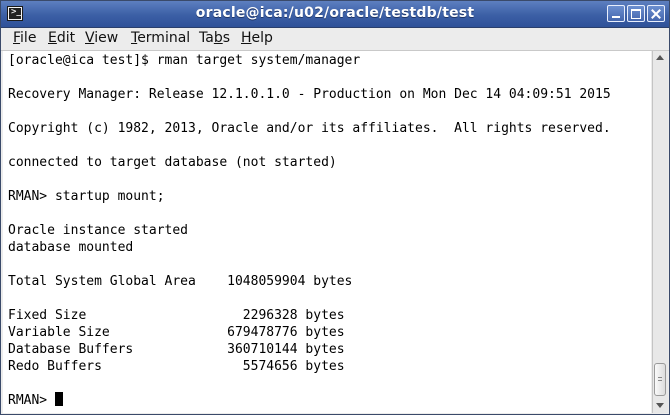  I want to click on terminal-line: database mounted, so click(71, 247).